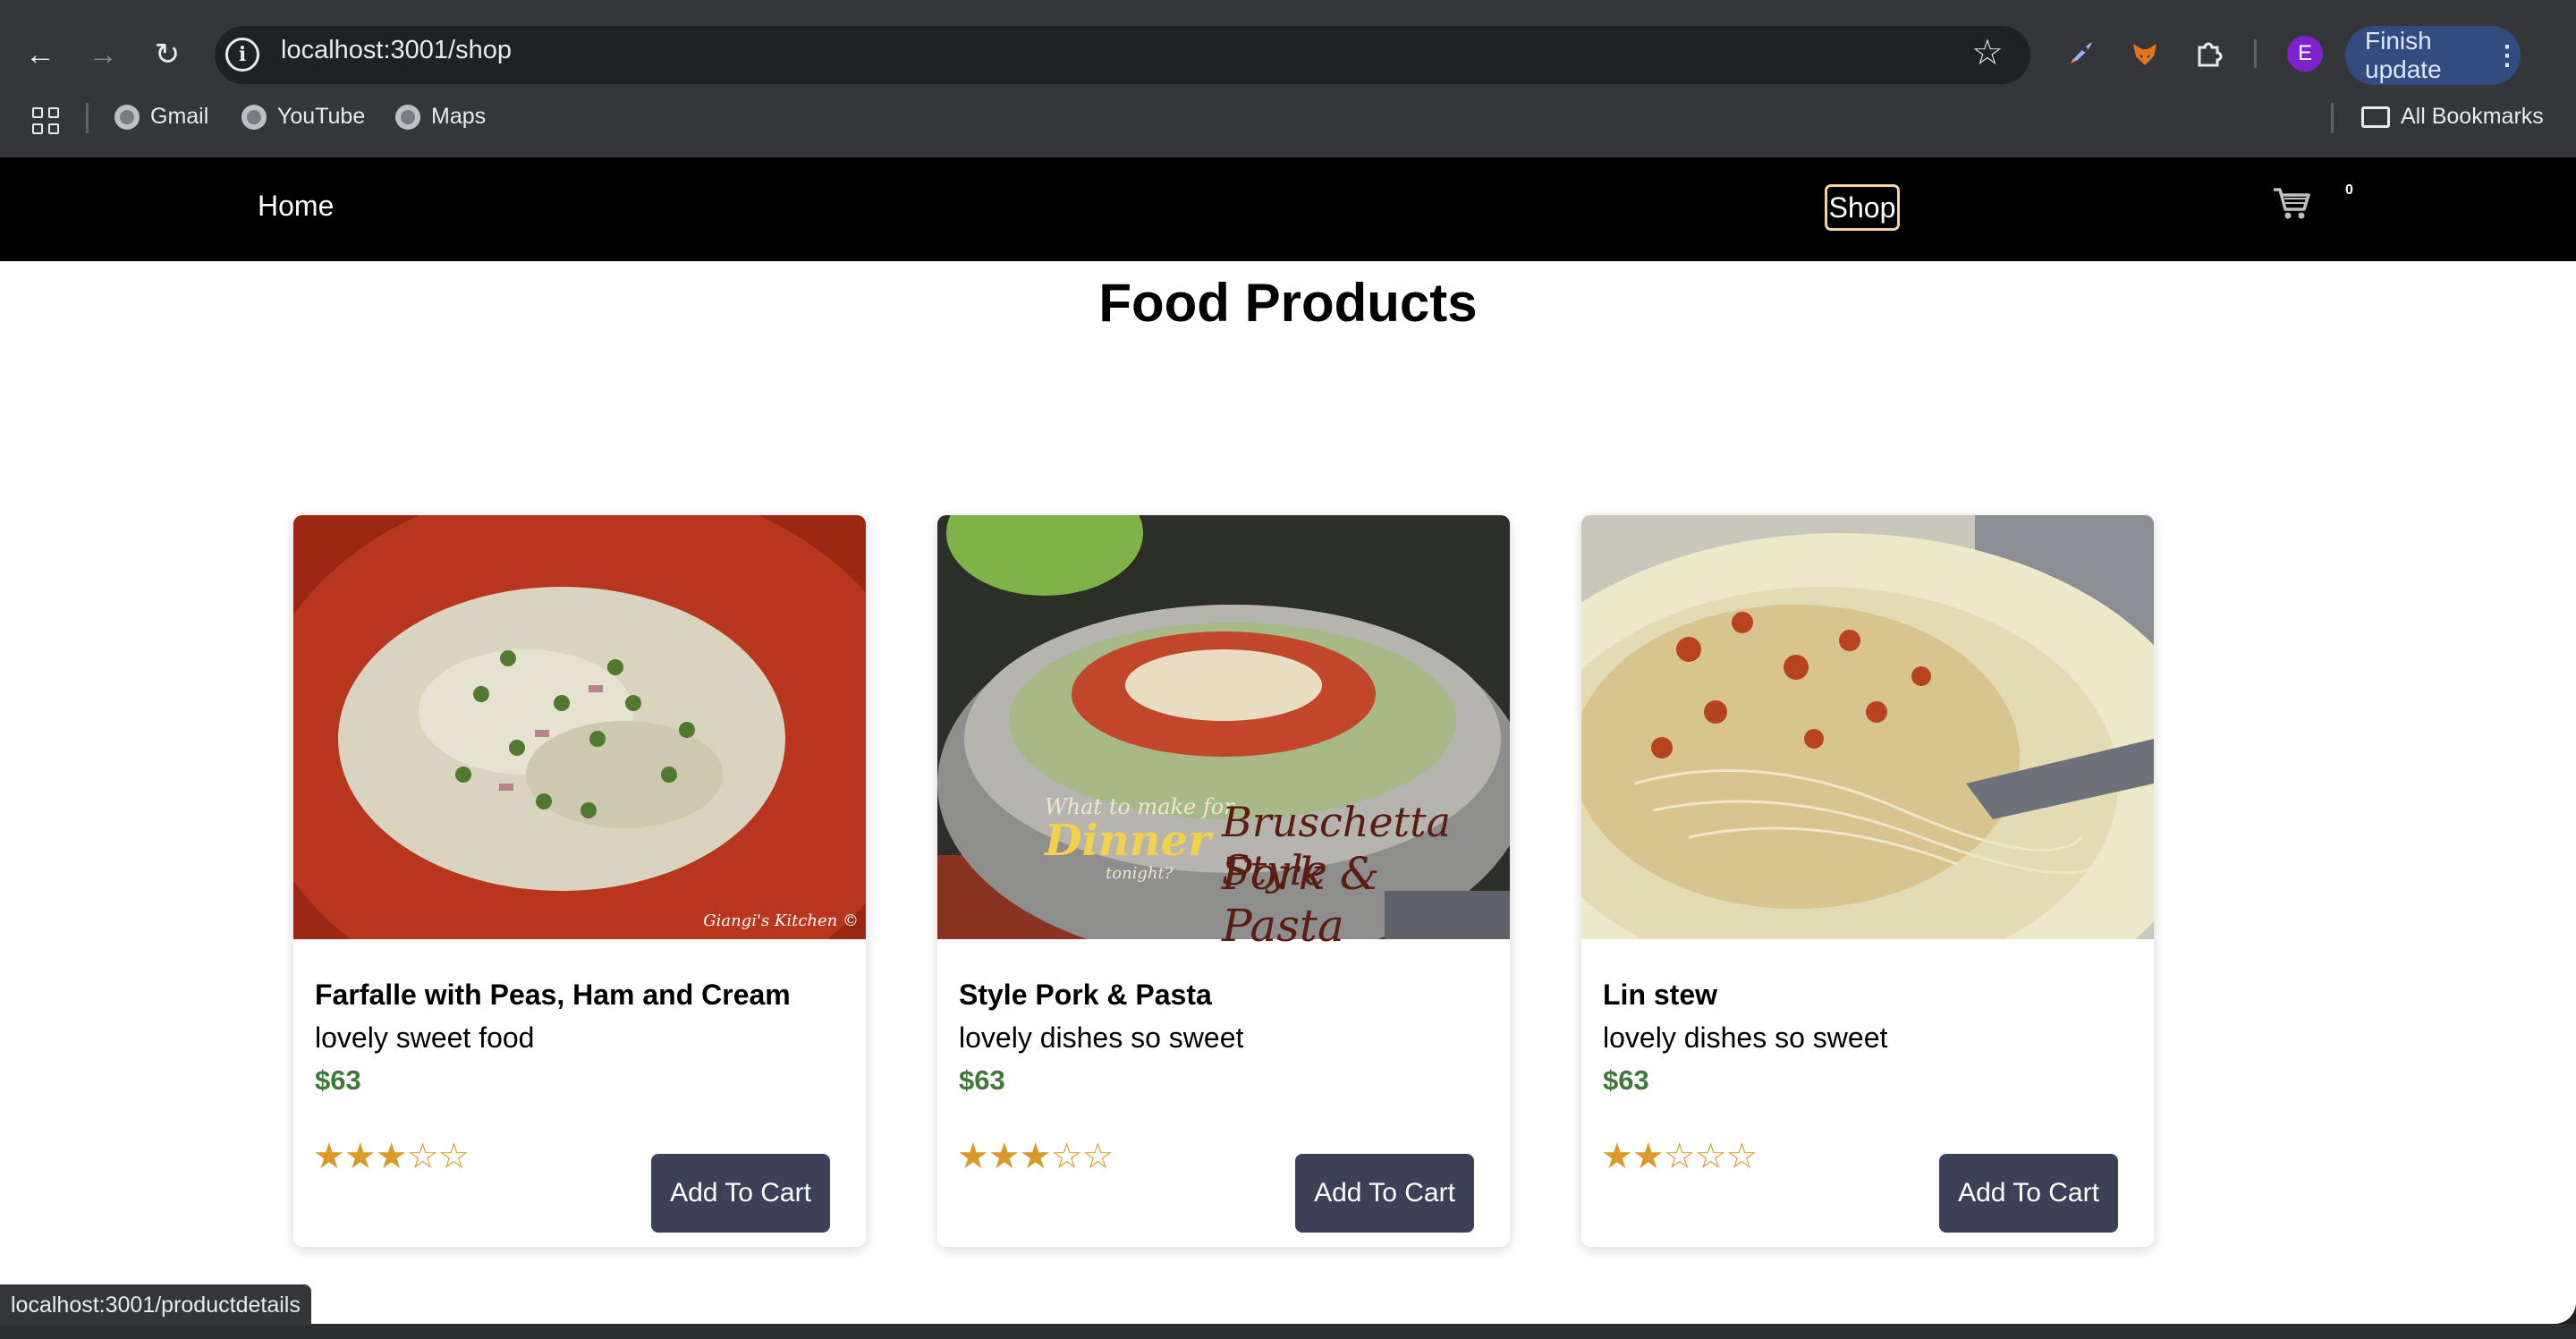  What do you see at coordinates (553, 995) in the screenshot?
I see `product-name: Farfalle with Peas, Ham and Cream` at bounding box center [553, 995].